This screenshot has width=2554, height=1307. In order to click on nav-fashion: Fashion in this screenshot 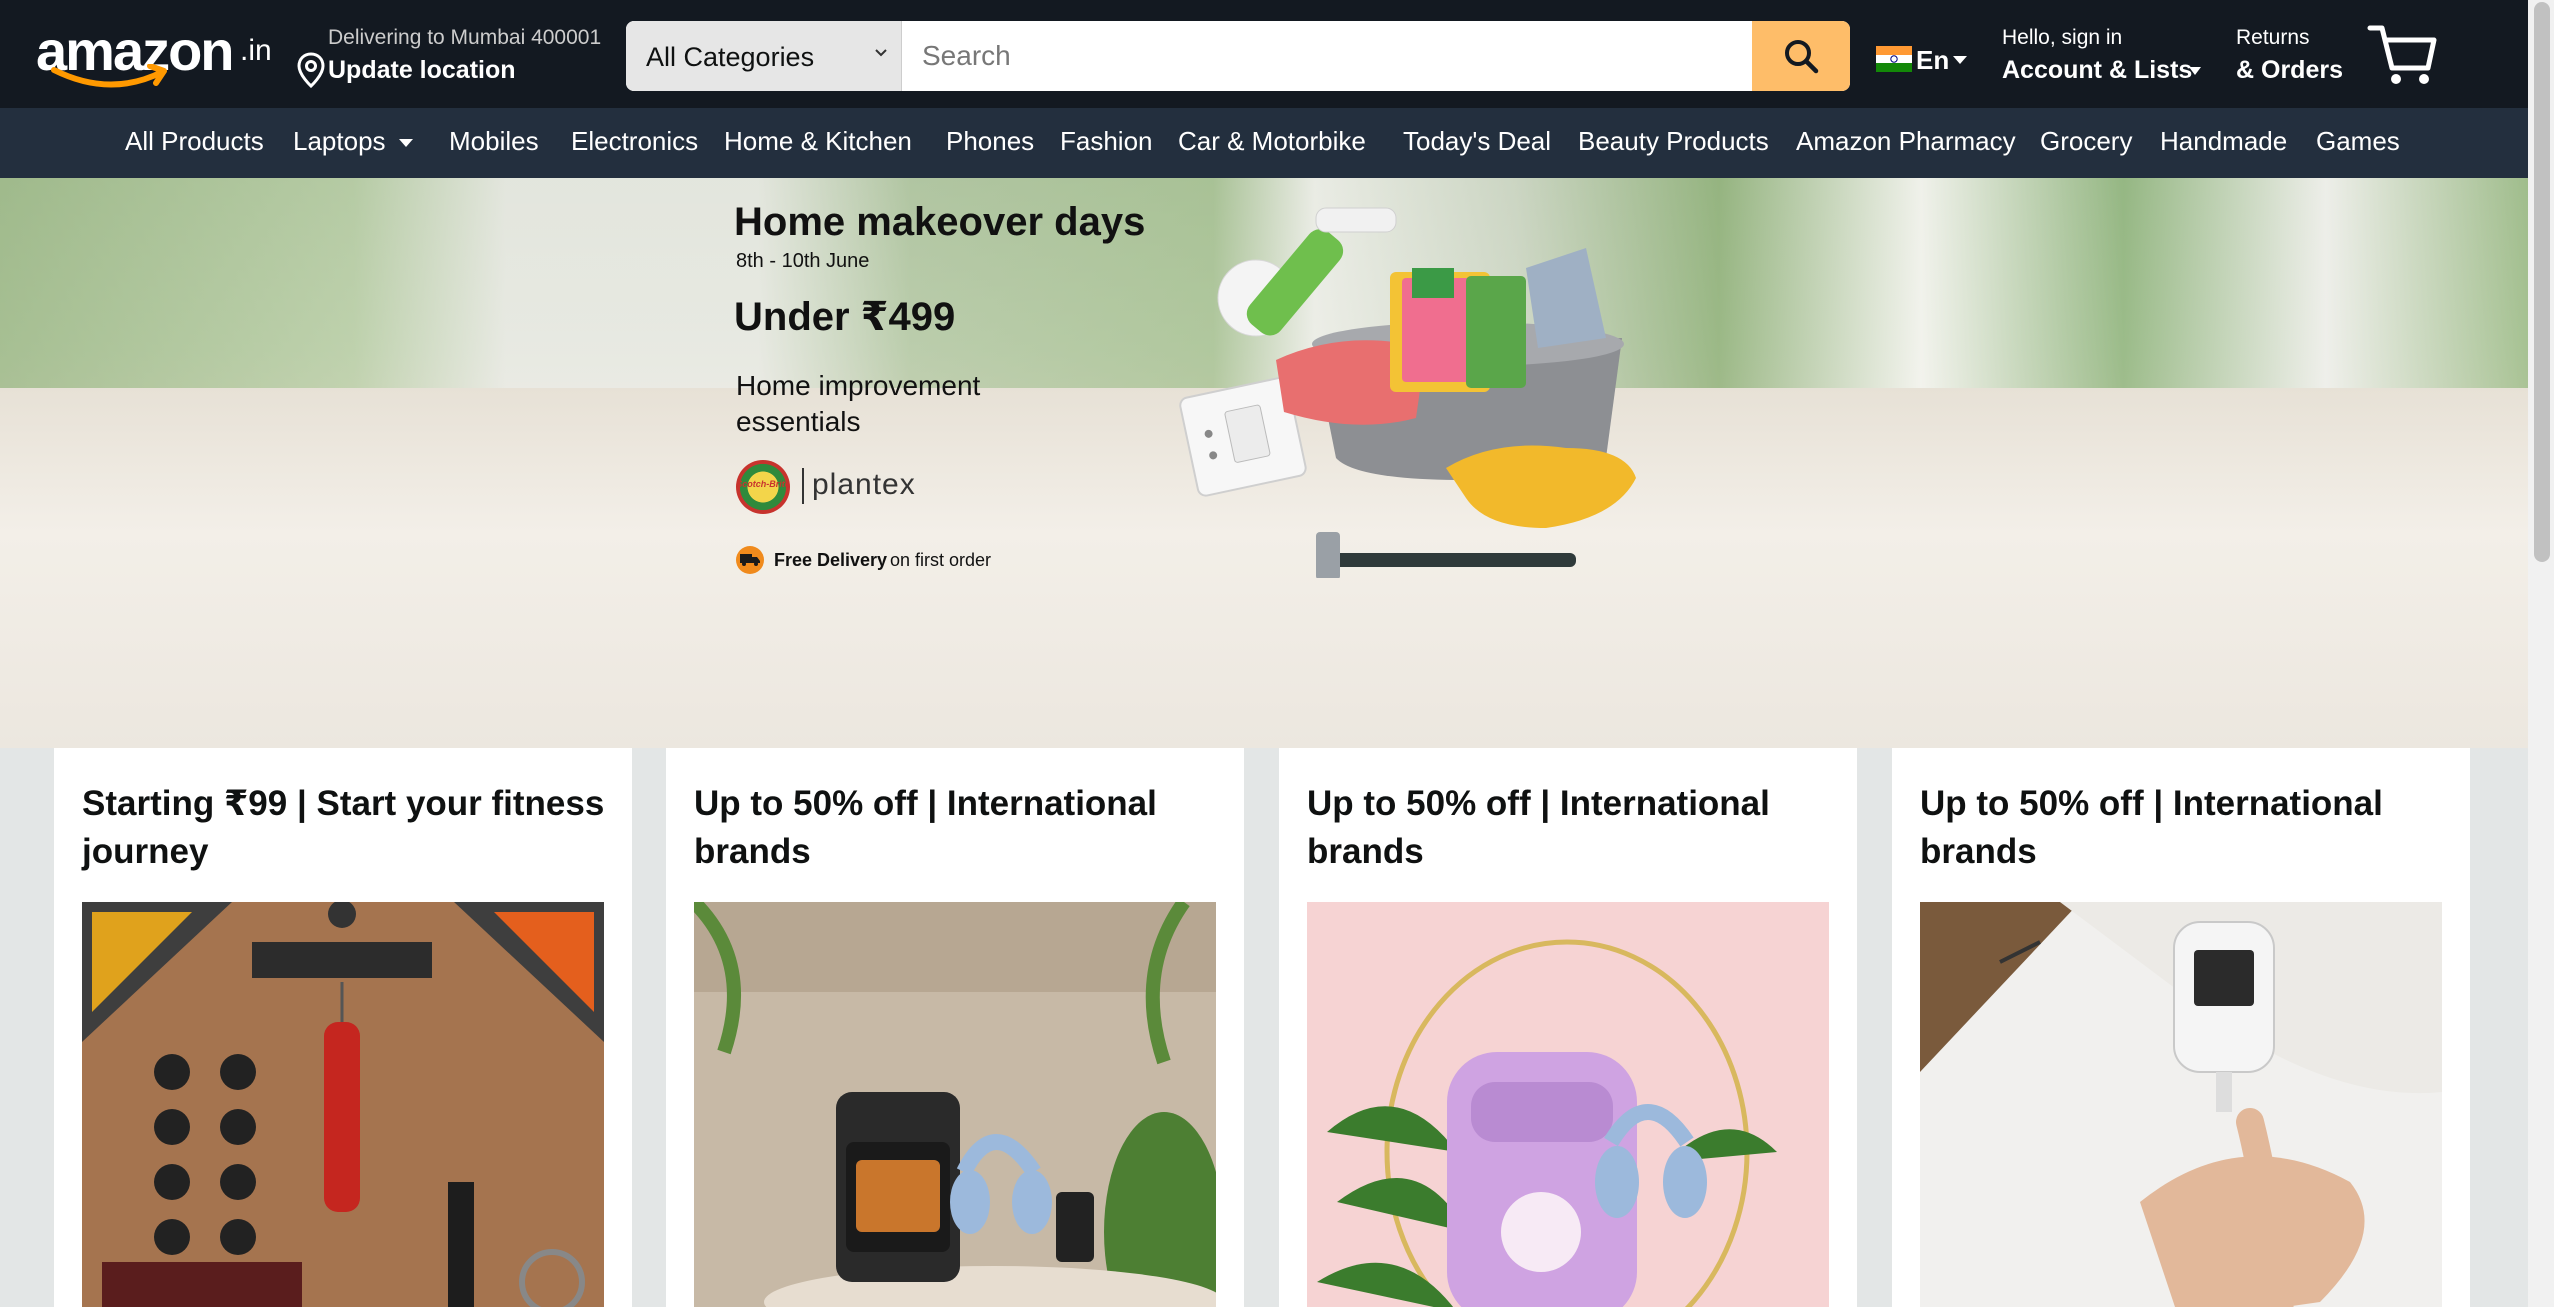, I will do `click(1106, 141)`.